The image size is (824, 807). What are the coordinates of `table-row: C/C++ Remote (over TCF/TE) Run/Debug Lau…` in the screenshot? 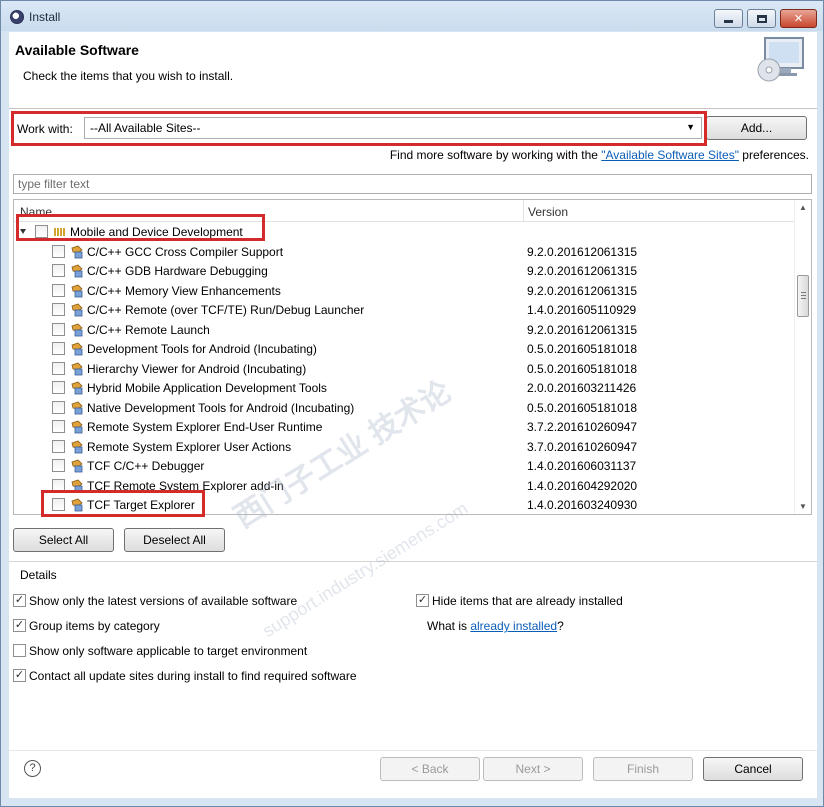 It's located at (404, 310).